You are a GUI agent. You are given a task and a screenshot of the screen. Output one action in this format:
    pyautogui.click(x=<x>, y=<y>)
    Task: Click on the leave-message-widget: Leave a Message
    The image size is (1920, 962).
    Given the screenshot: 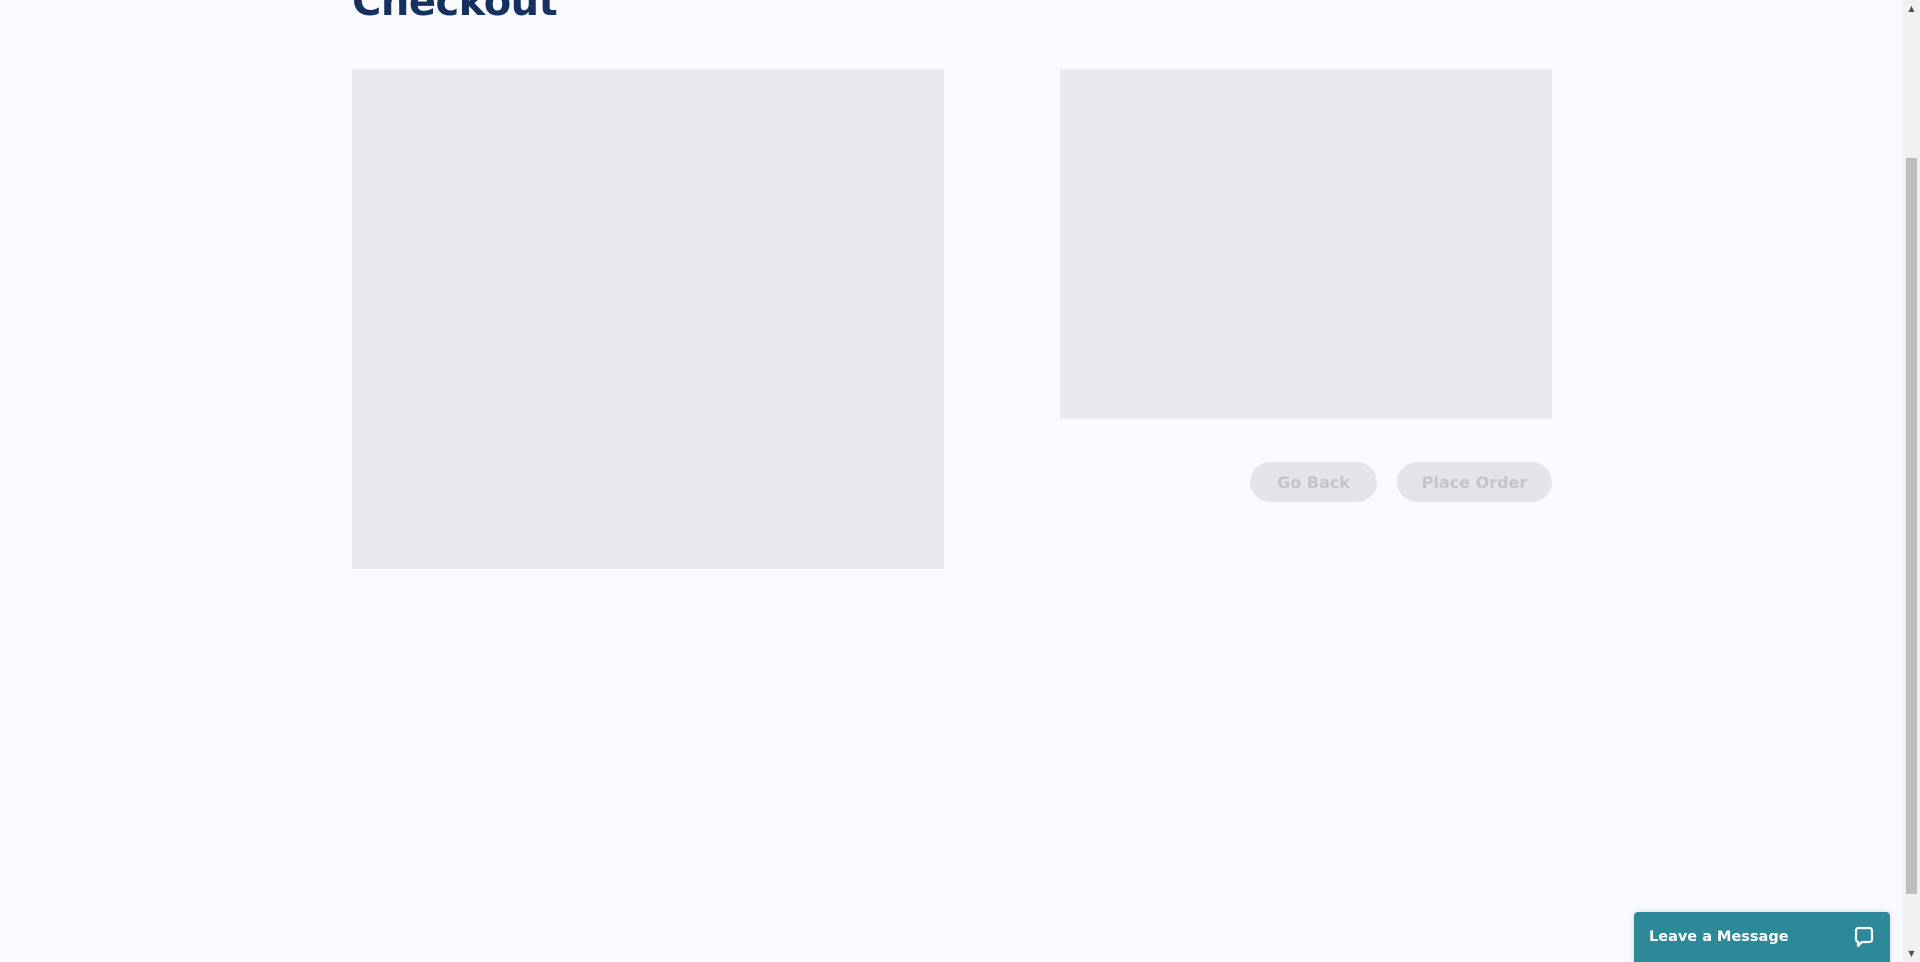 What is the action you would take?
    pyautogui.click(x=1762, y=937)
    